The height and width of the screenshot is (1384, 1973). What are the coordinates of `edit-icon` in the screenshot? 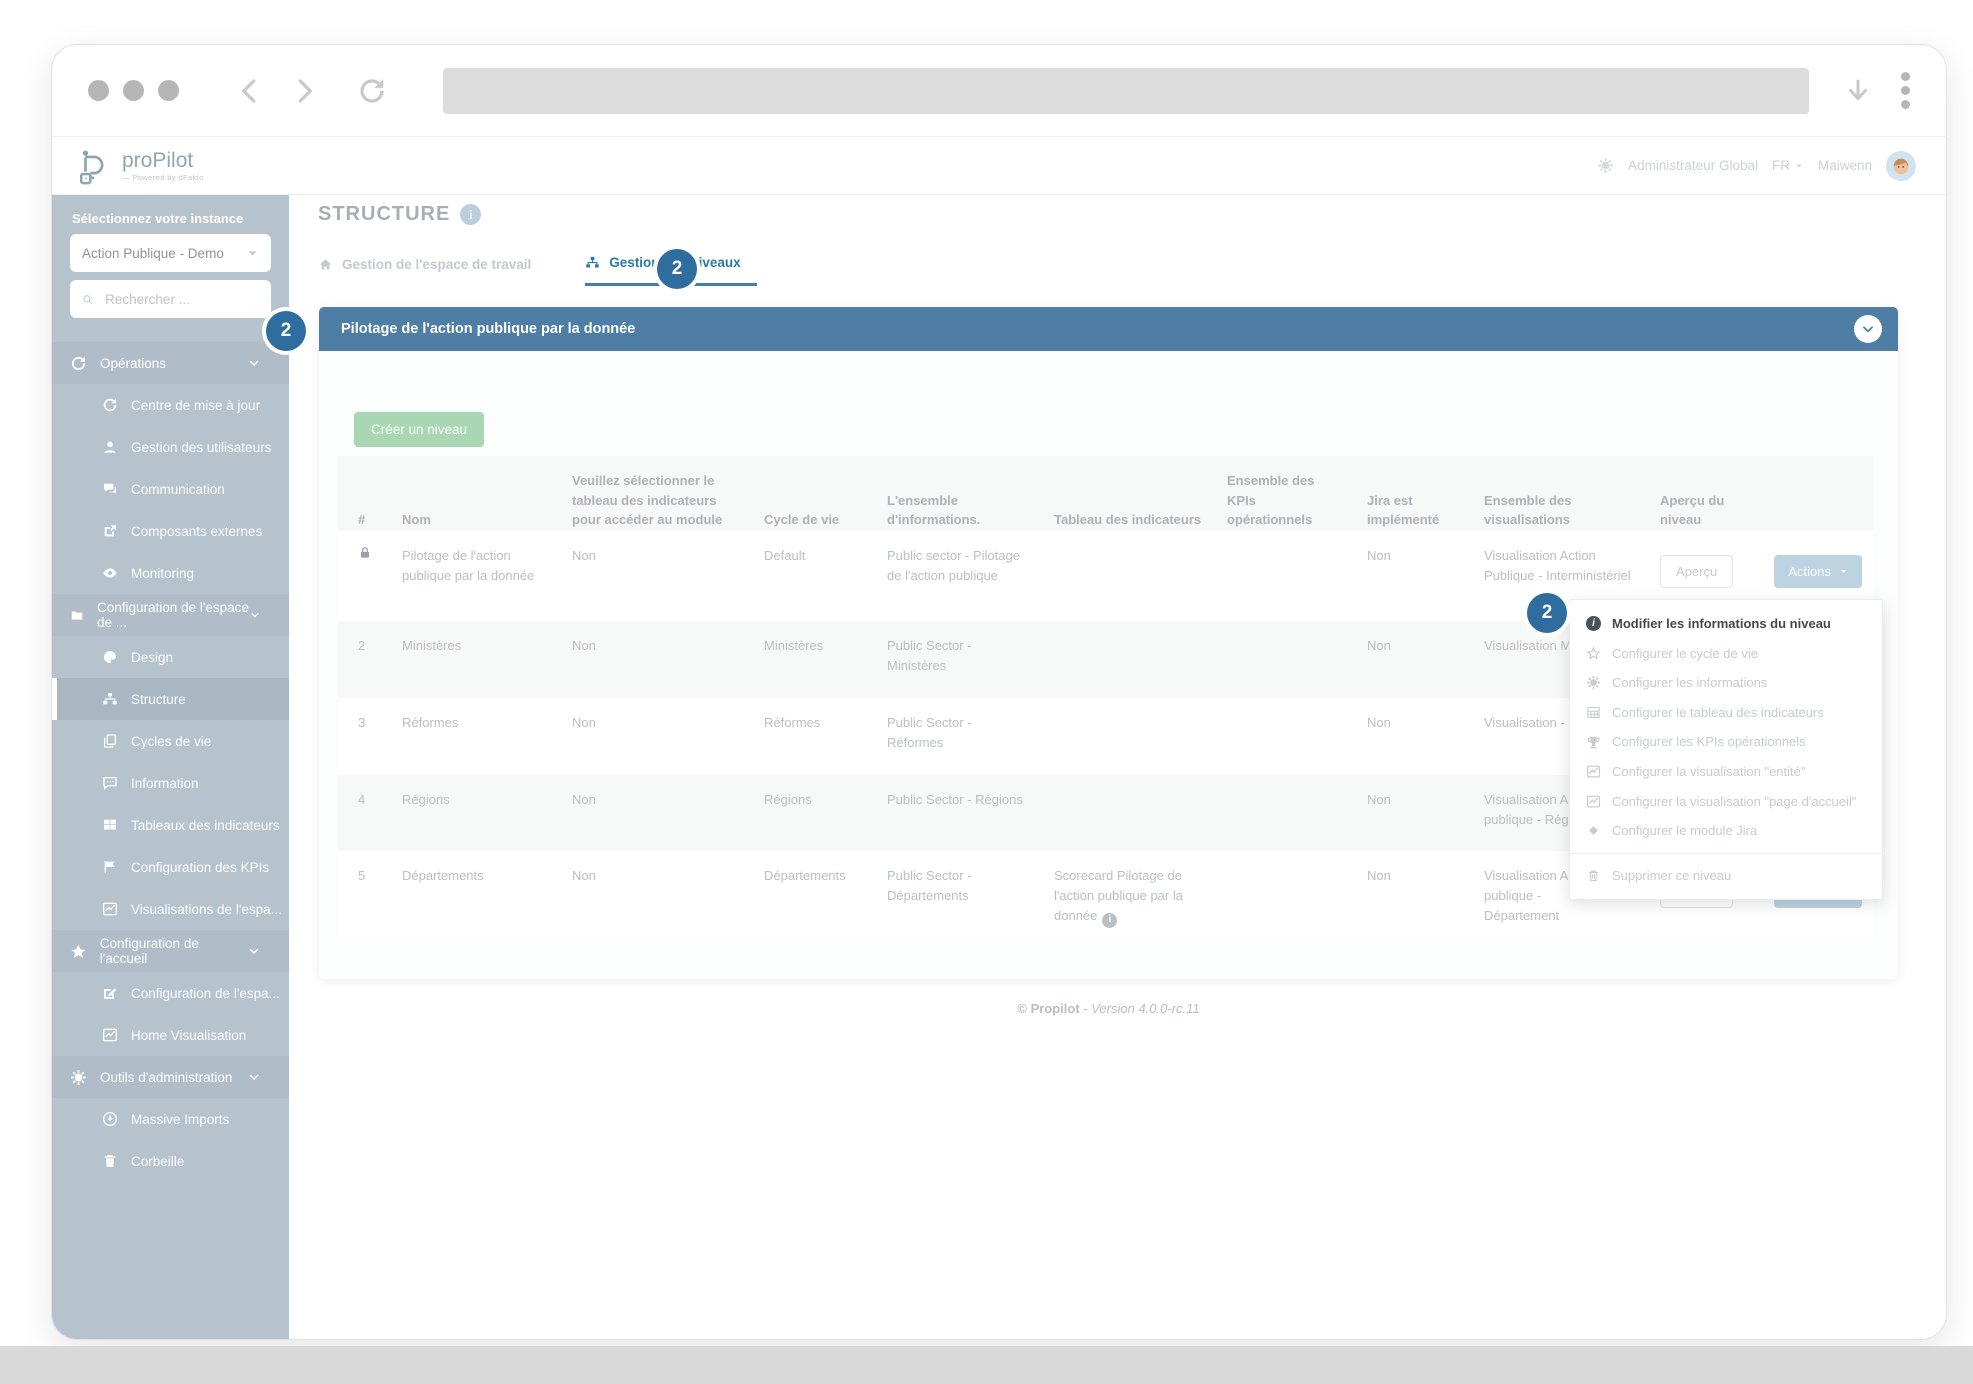 It's located at (110, 993).